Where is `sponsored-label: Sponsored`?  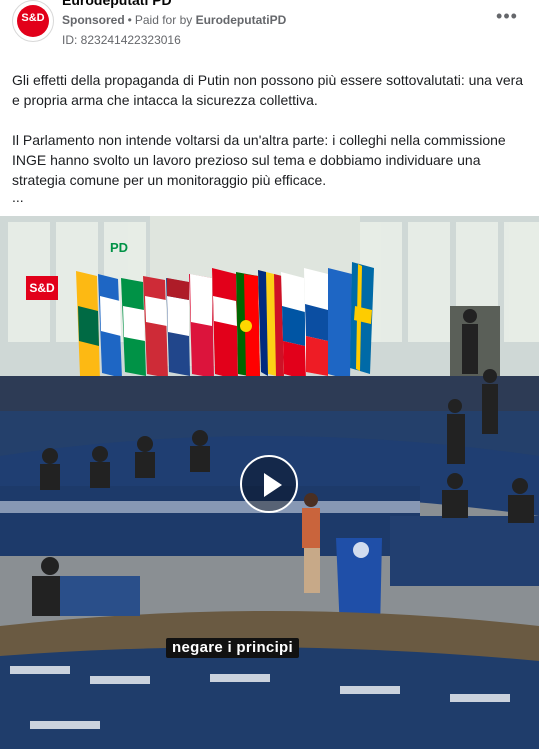
sponsored-label: Sponsored is located at coordinates (93, 20).